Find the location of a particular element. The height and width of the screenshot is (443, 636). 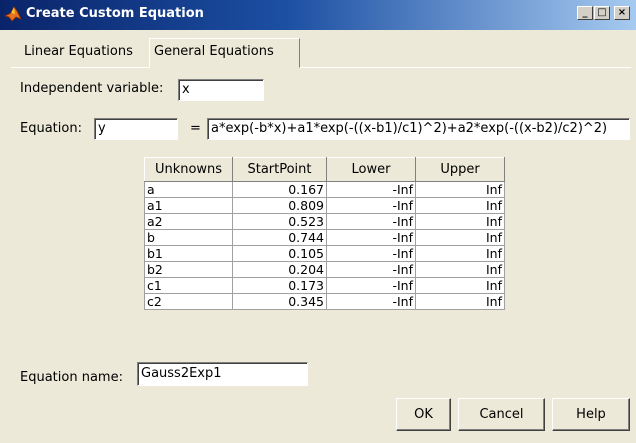

unknown-cell: c1 is located at coordinates (188, 285).